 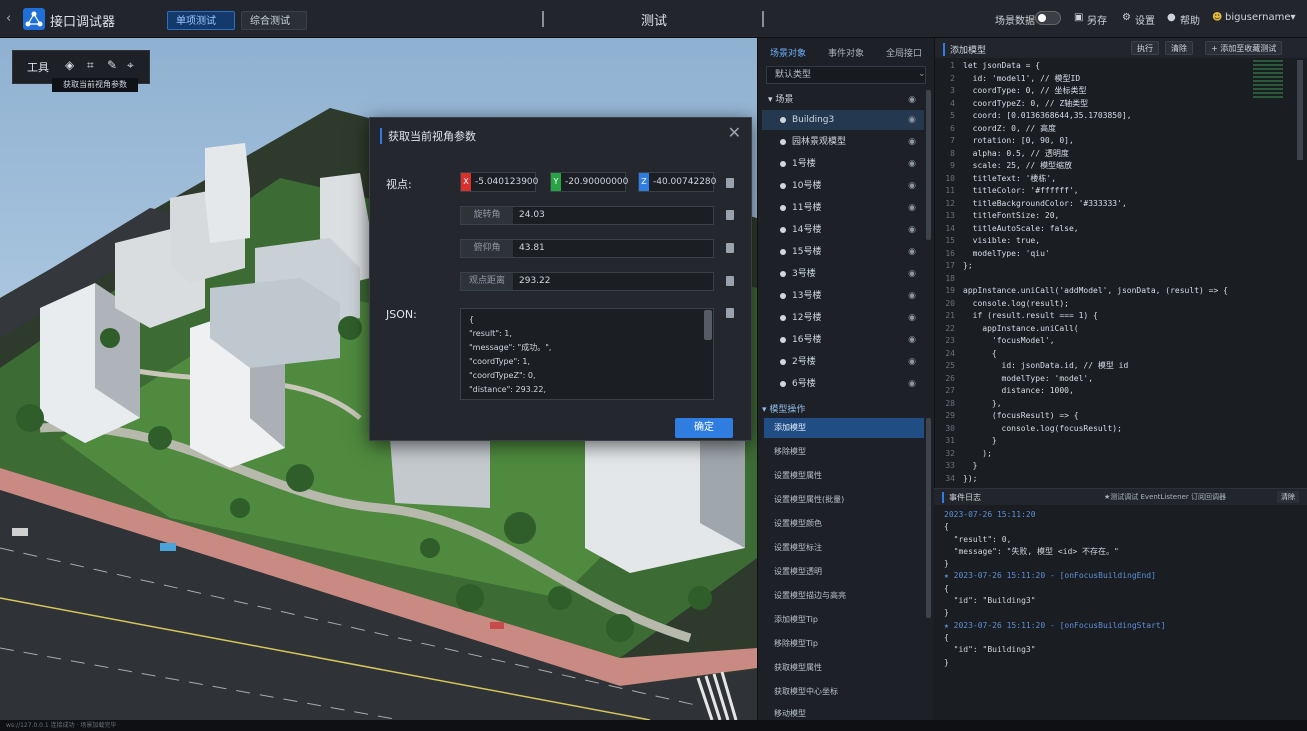 I want to click on tab-scene-objects: 场景对象, so click(x=788, y=52).